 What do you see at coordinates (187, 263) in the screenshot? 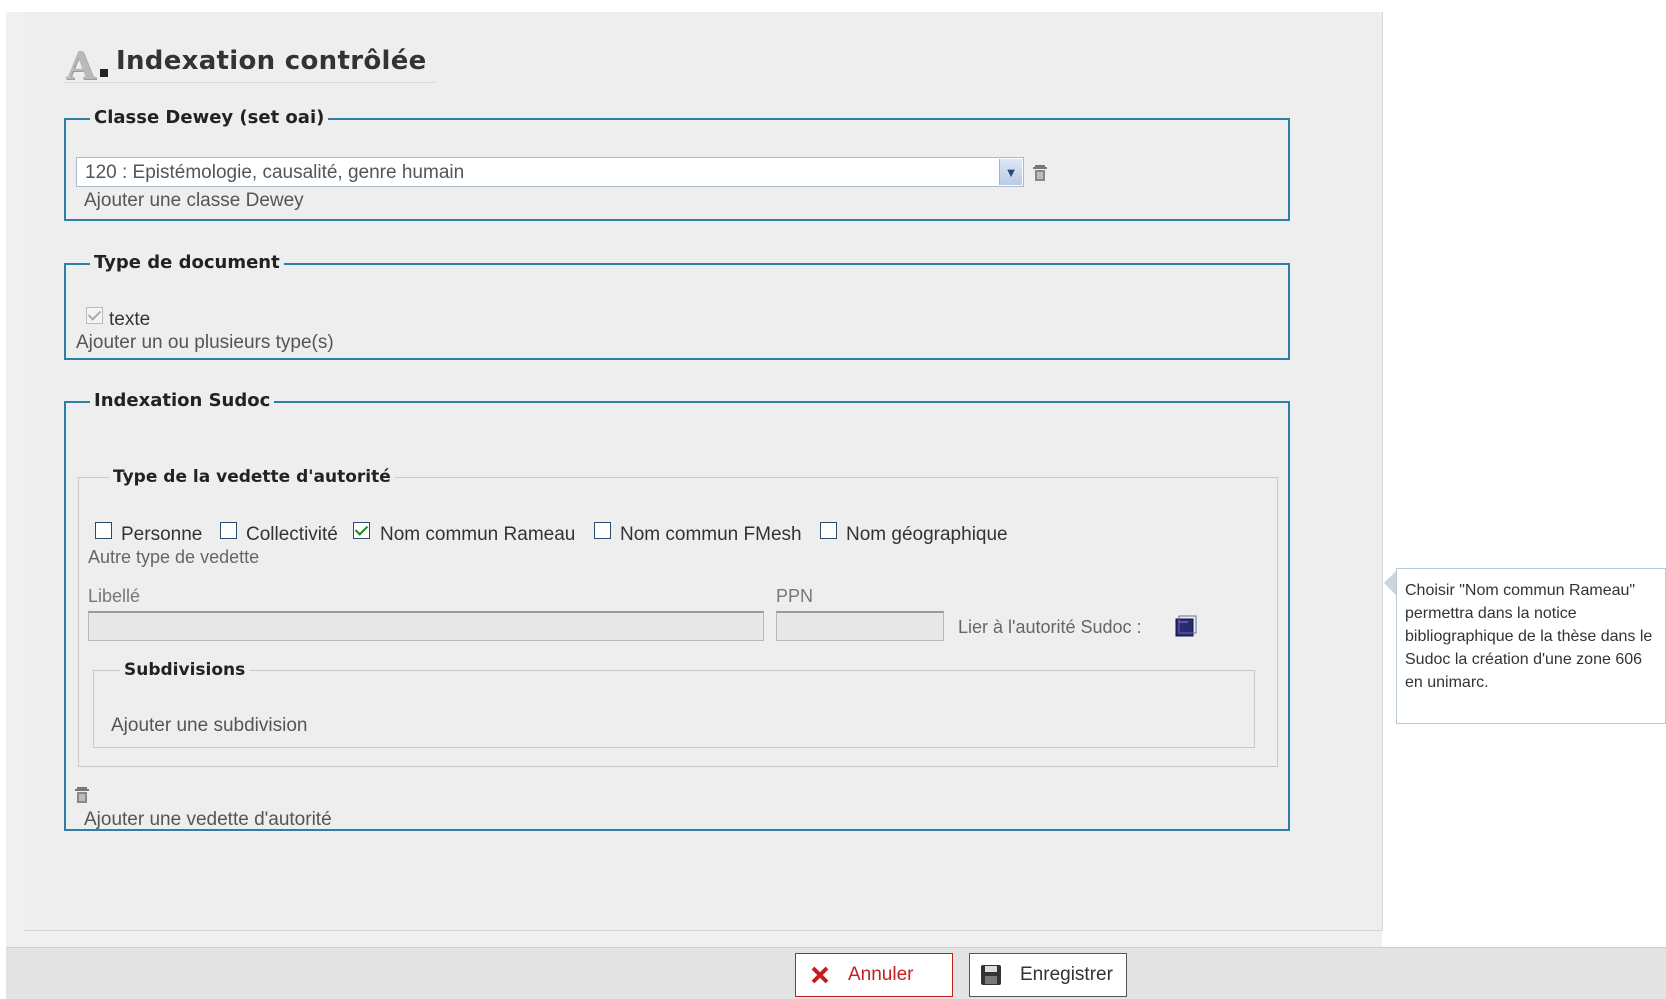
I see `doc-type-legend: Type de document` at bounding box center [187, 263].